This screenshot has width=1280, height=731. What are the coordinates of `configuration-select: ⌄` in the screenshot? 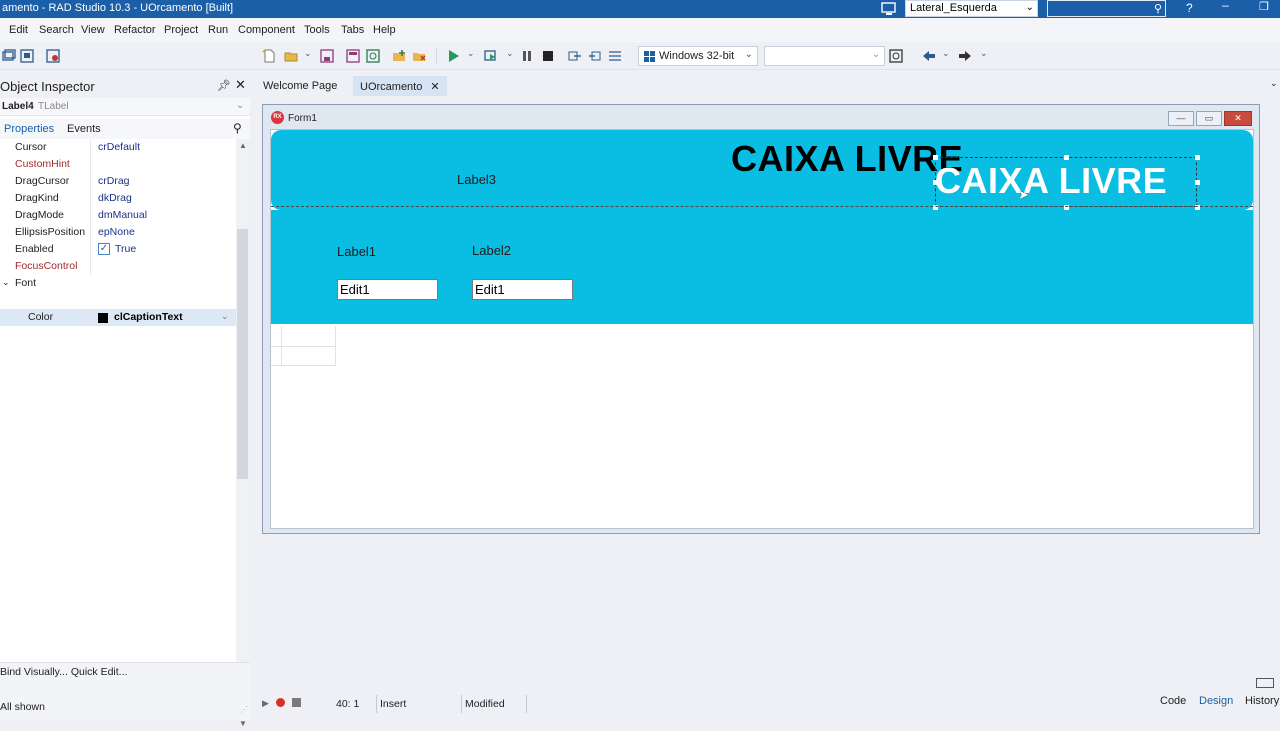 It's located at (824, 56).